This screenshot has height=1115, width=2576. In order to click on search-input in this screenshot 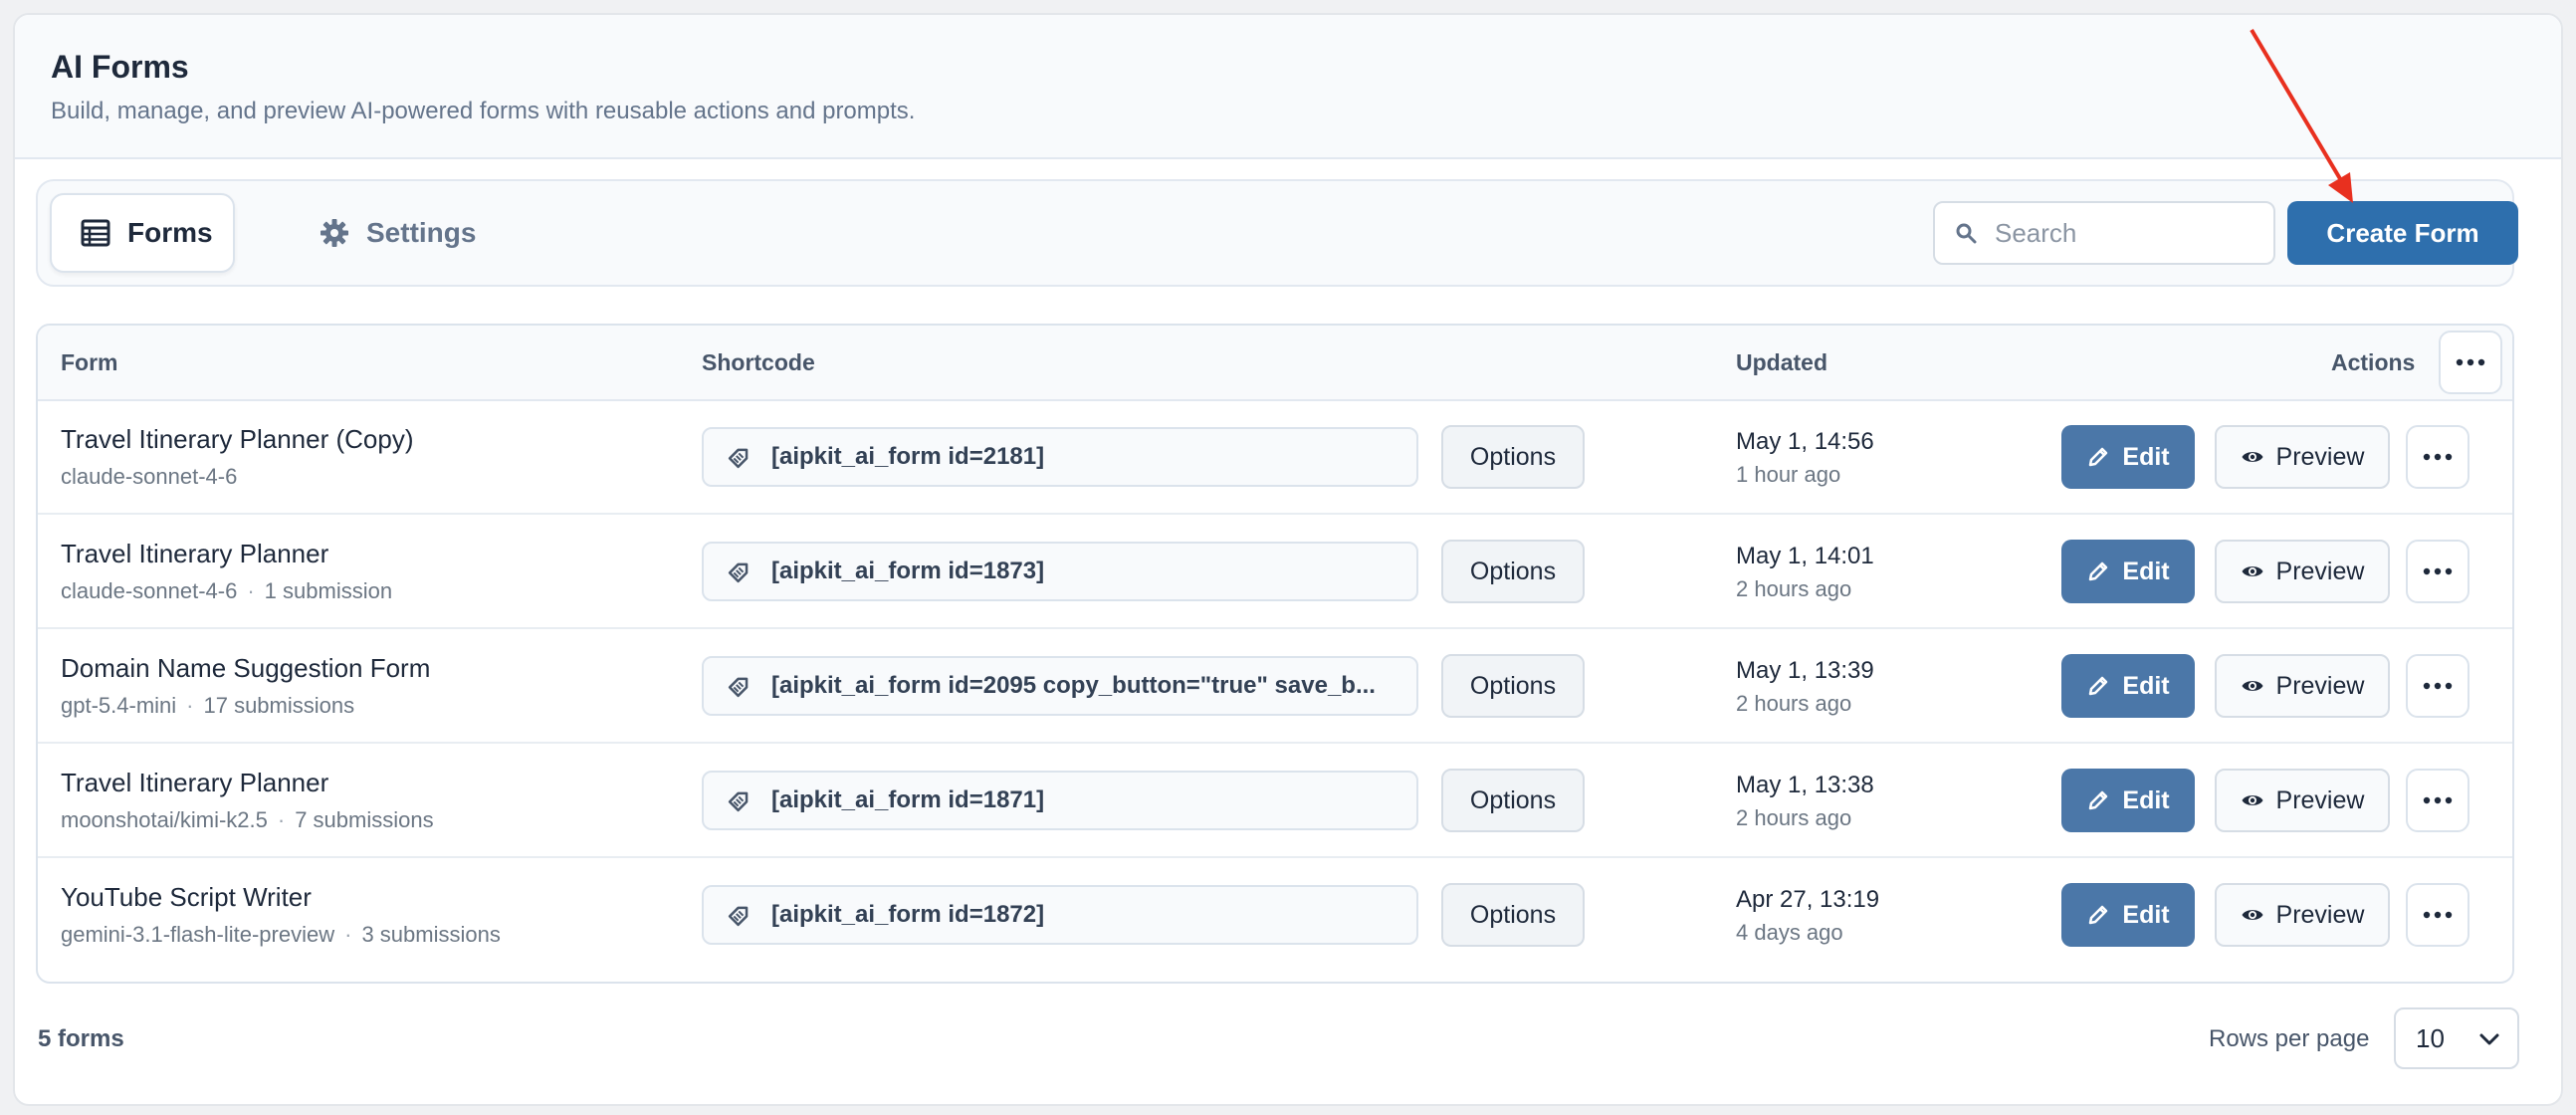, I will do `click(2124, 233)`.